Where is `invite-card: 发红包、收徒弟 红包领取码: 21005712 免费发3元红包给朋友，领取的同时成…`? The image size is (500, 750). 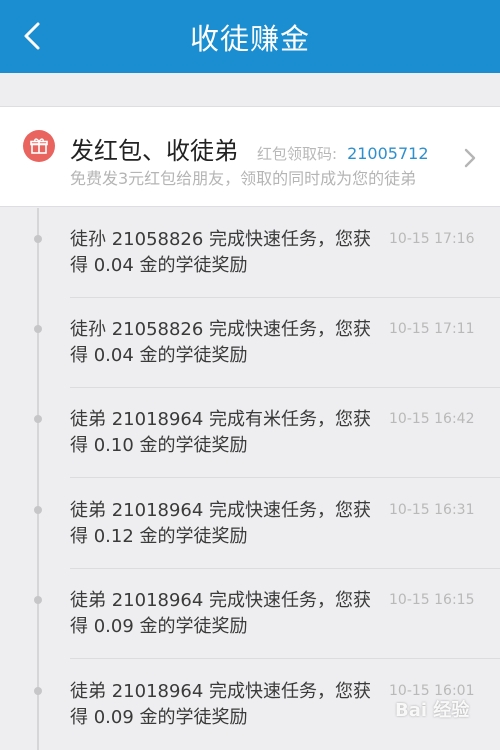
invite-card: 发红包、收徒弟 红包领取码: 21005712 免费发3元红包给朋友，领取的同时成… is located at coordinates (250, 156).